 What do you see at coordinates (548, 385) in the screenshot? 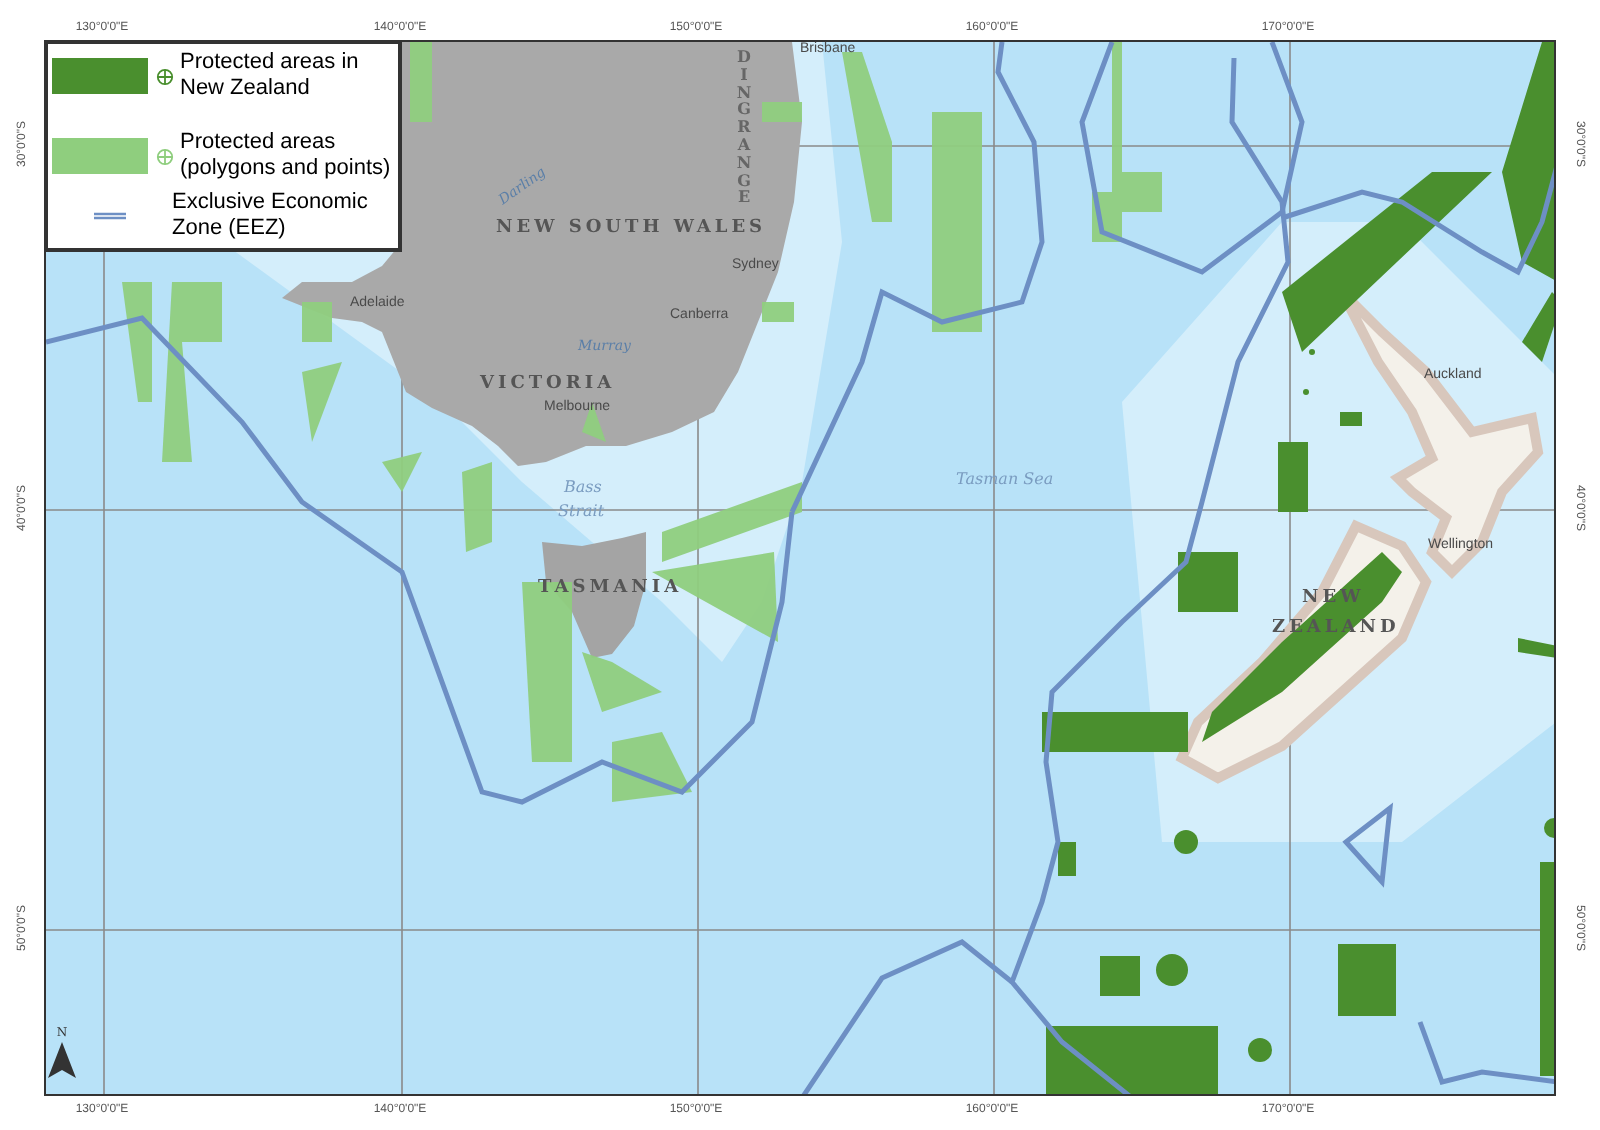
I see `region-label: VICTORIA` at bounding box center [548, 385].